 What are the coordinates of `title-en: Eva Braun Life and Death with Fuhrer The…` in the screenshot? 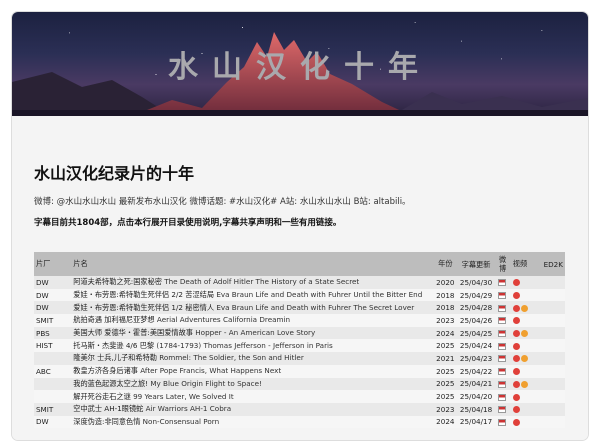 It's located at (315, 307).